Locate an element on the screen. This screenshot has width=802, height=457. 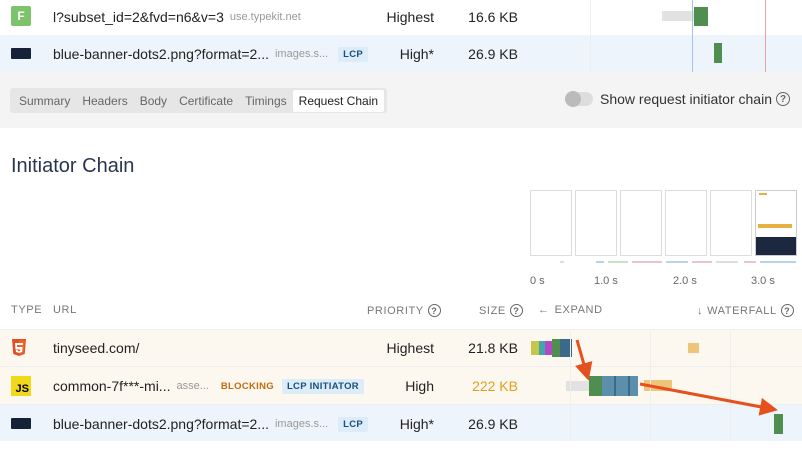
column-header-size: SIZE ? is located at coordinates (501, 310).